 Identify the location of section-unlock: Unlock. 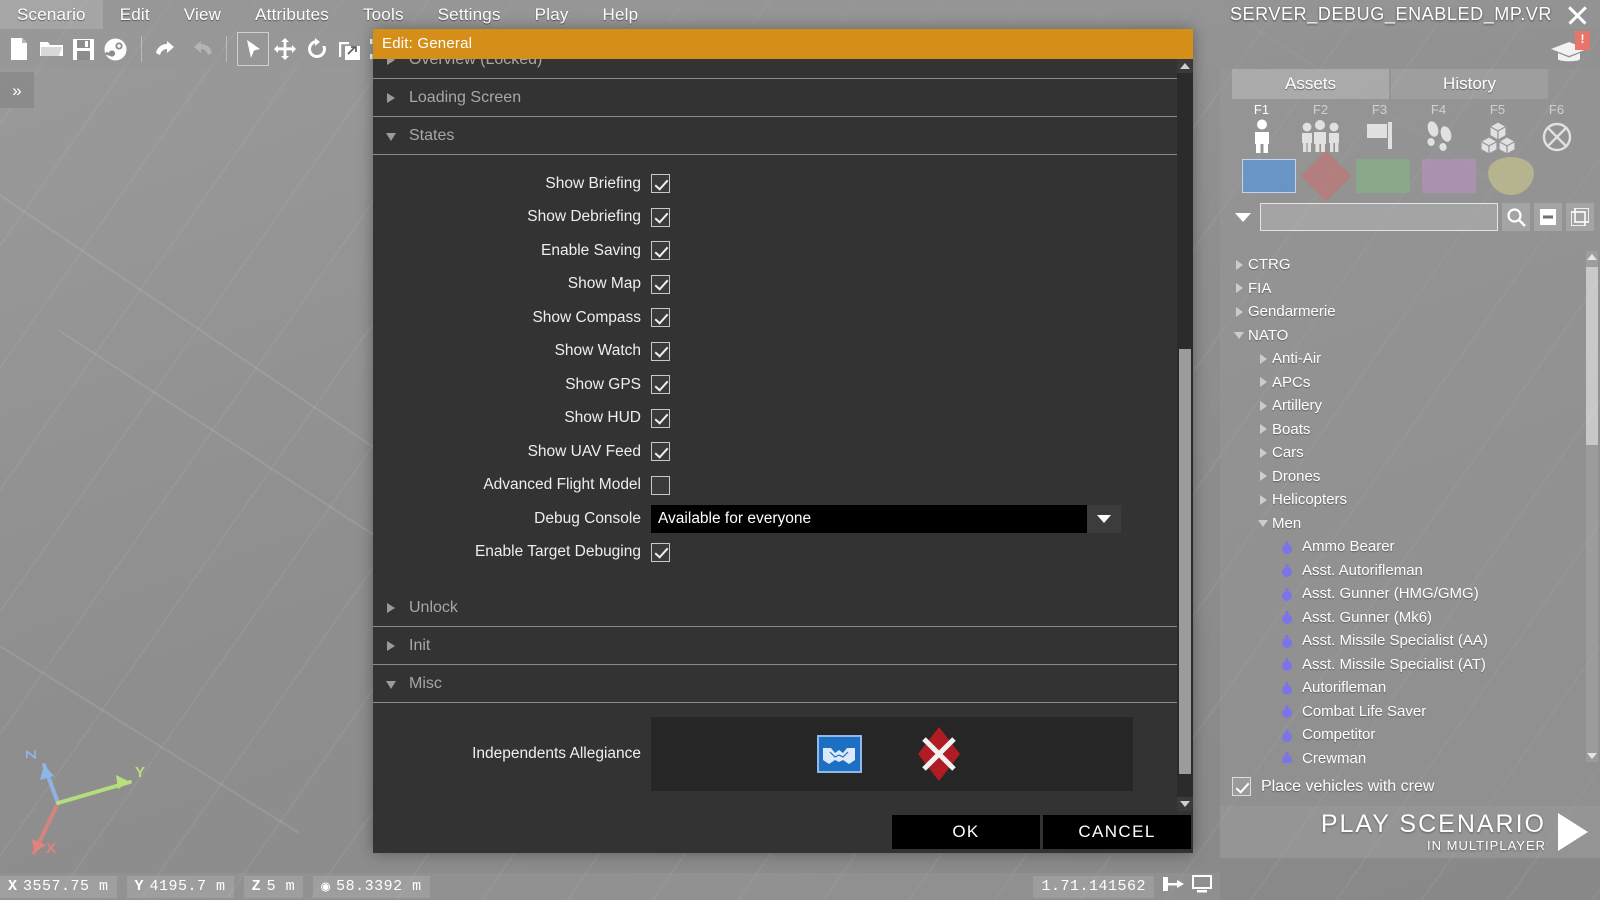
(775, 608).